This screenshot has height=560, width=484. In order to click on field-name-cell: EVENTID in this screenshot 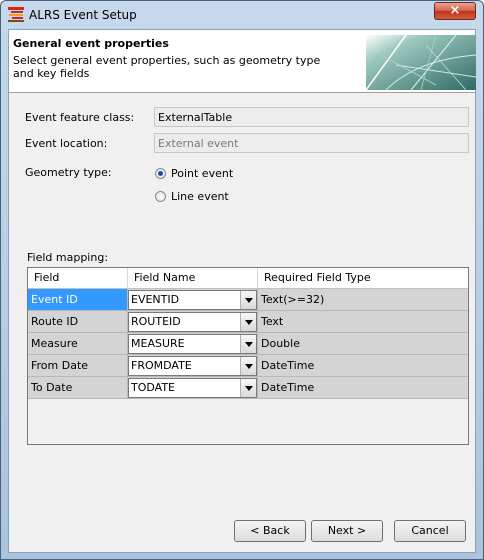, I will do `click(193, 300)`.